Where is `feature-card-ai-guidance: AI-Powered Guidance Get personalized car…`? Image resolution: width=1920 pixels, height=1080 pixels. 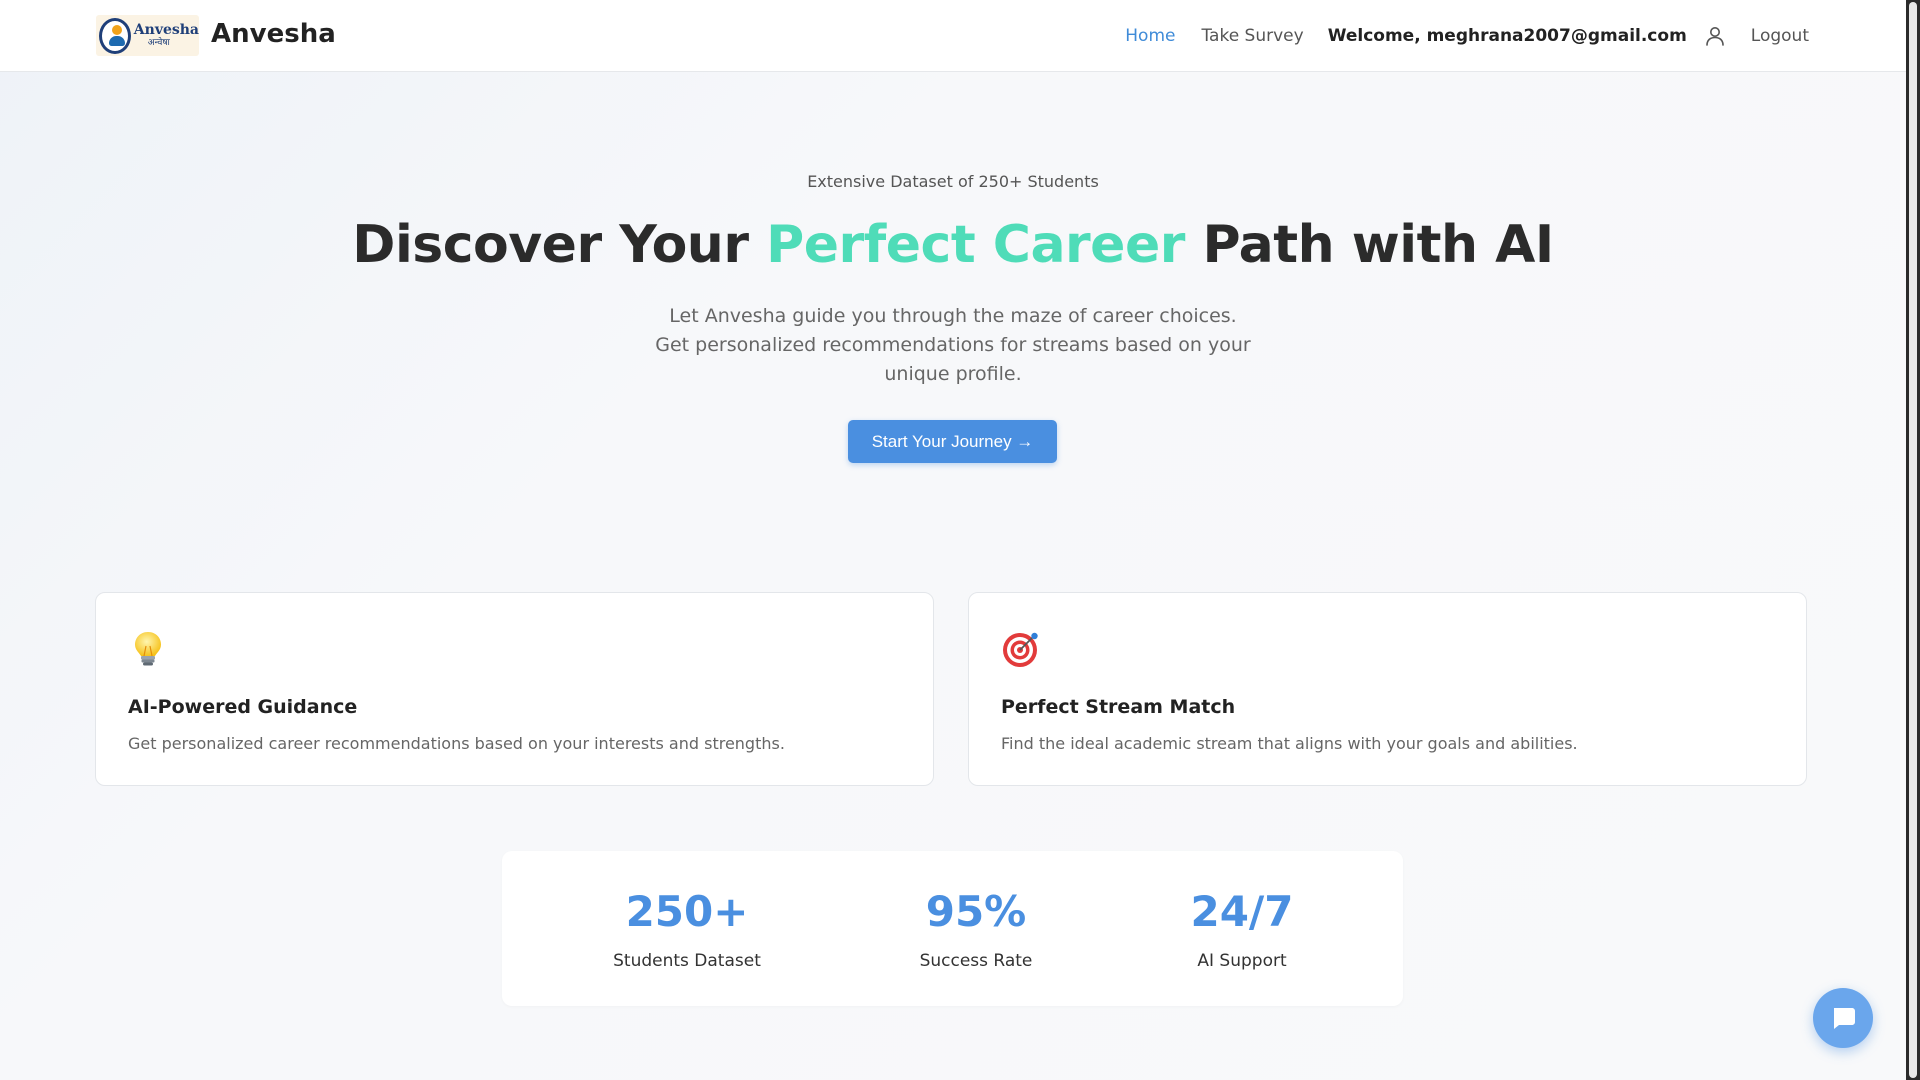 feature-card-ai-guidance: AI-Powered Guidance Get personalized car… is located at coordinates (514, 689).